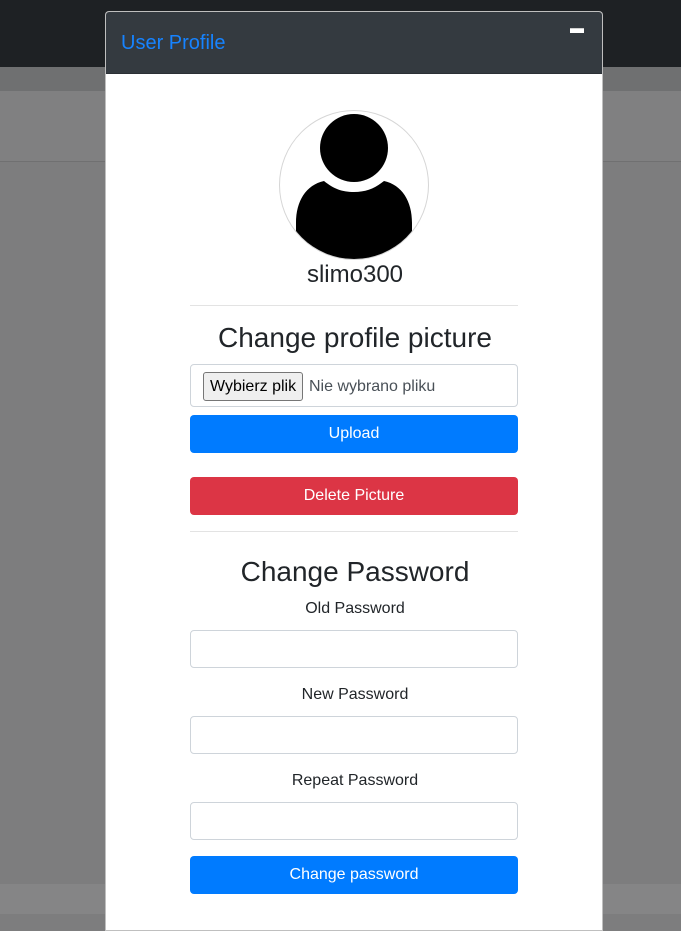 The width and height of the screenshot is (681, 931). I want to click on repeat-password-label: Repeat Password, so click(355, 780).